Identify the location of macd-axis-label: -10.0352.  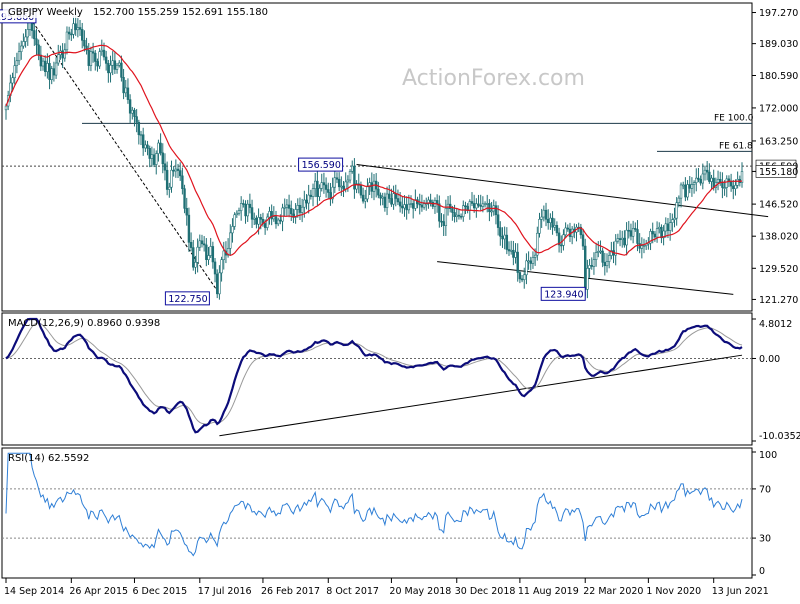
(779, 436).